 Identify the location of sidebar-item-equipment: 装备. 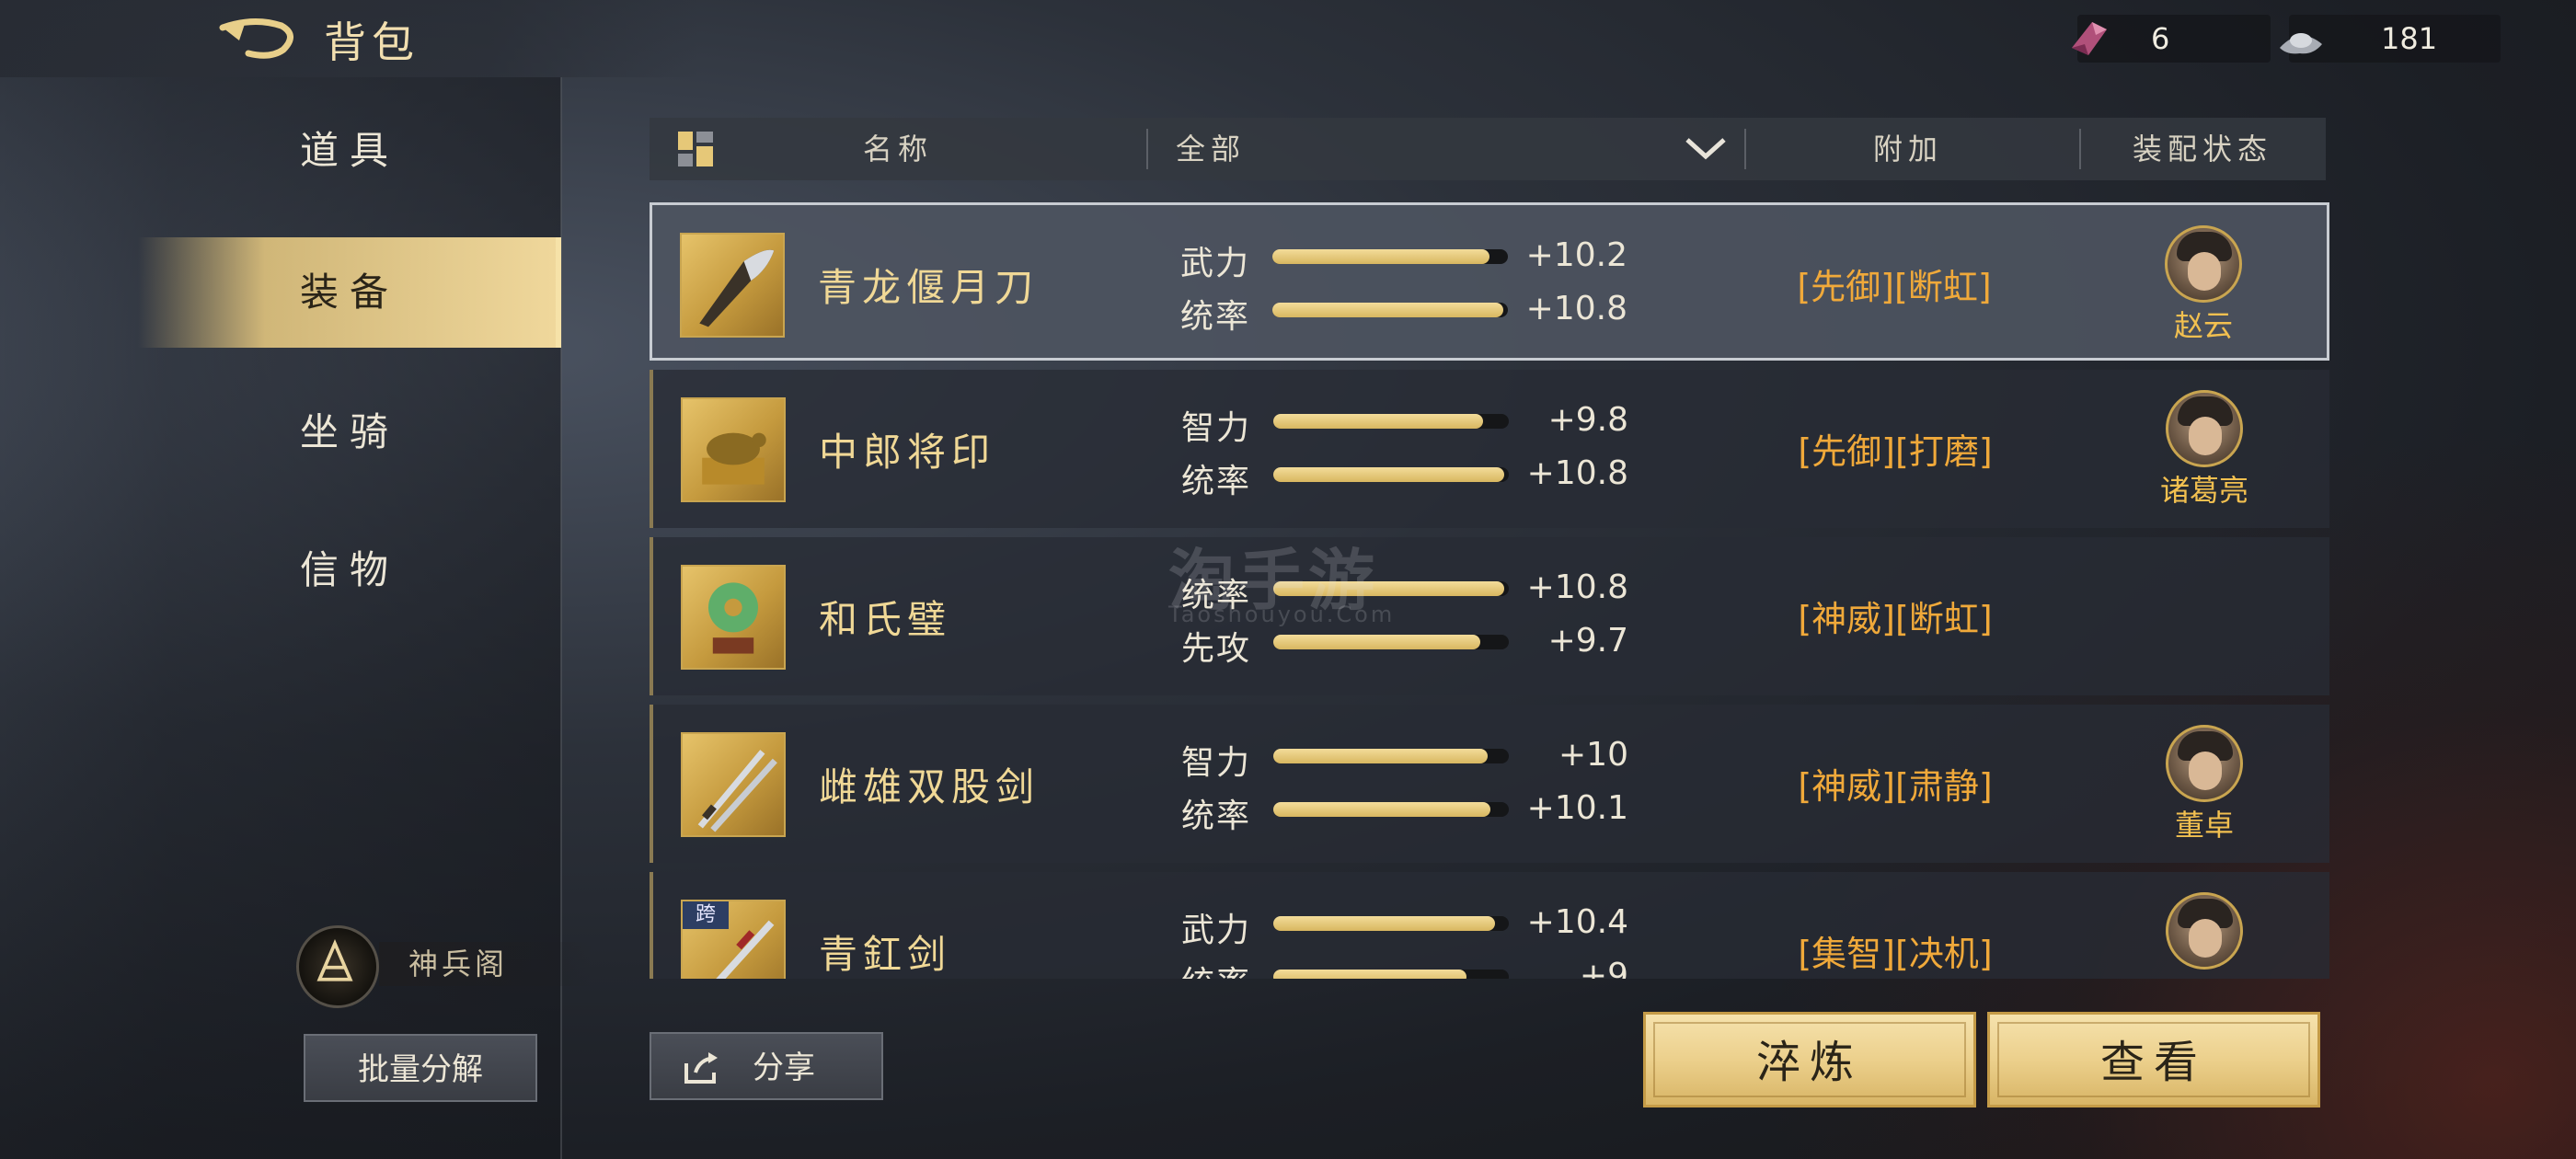
(349, 292).